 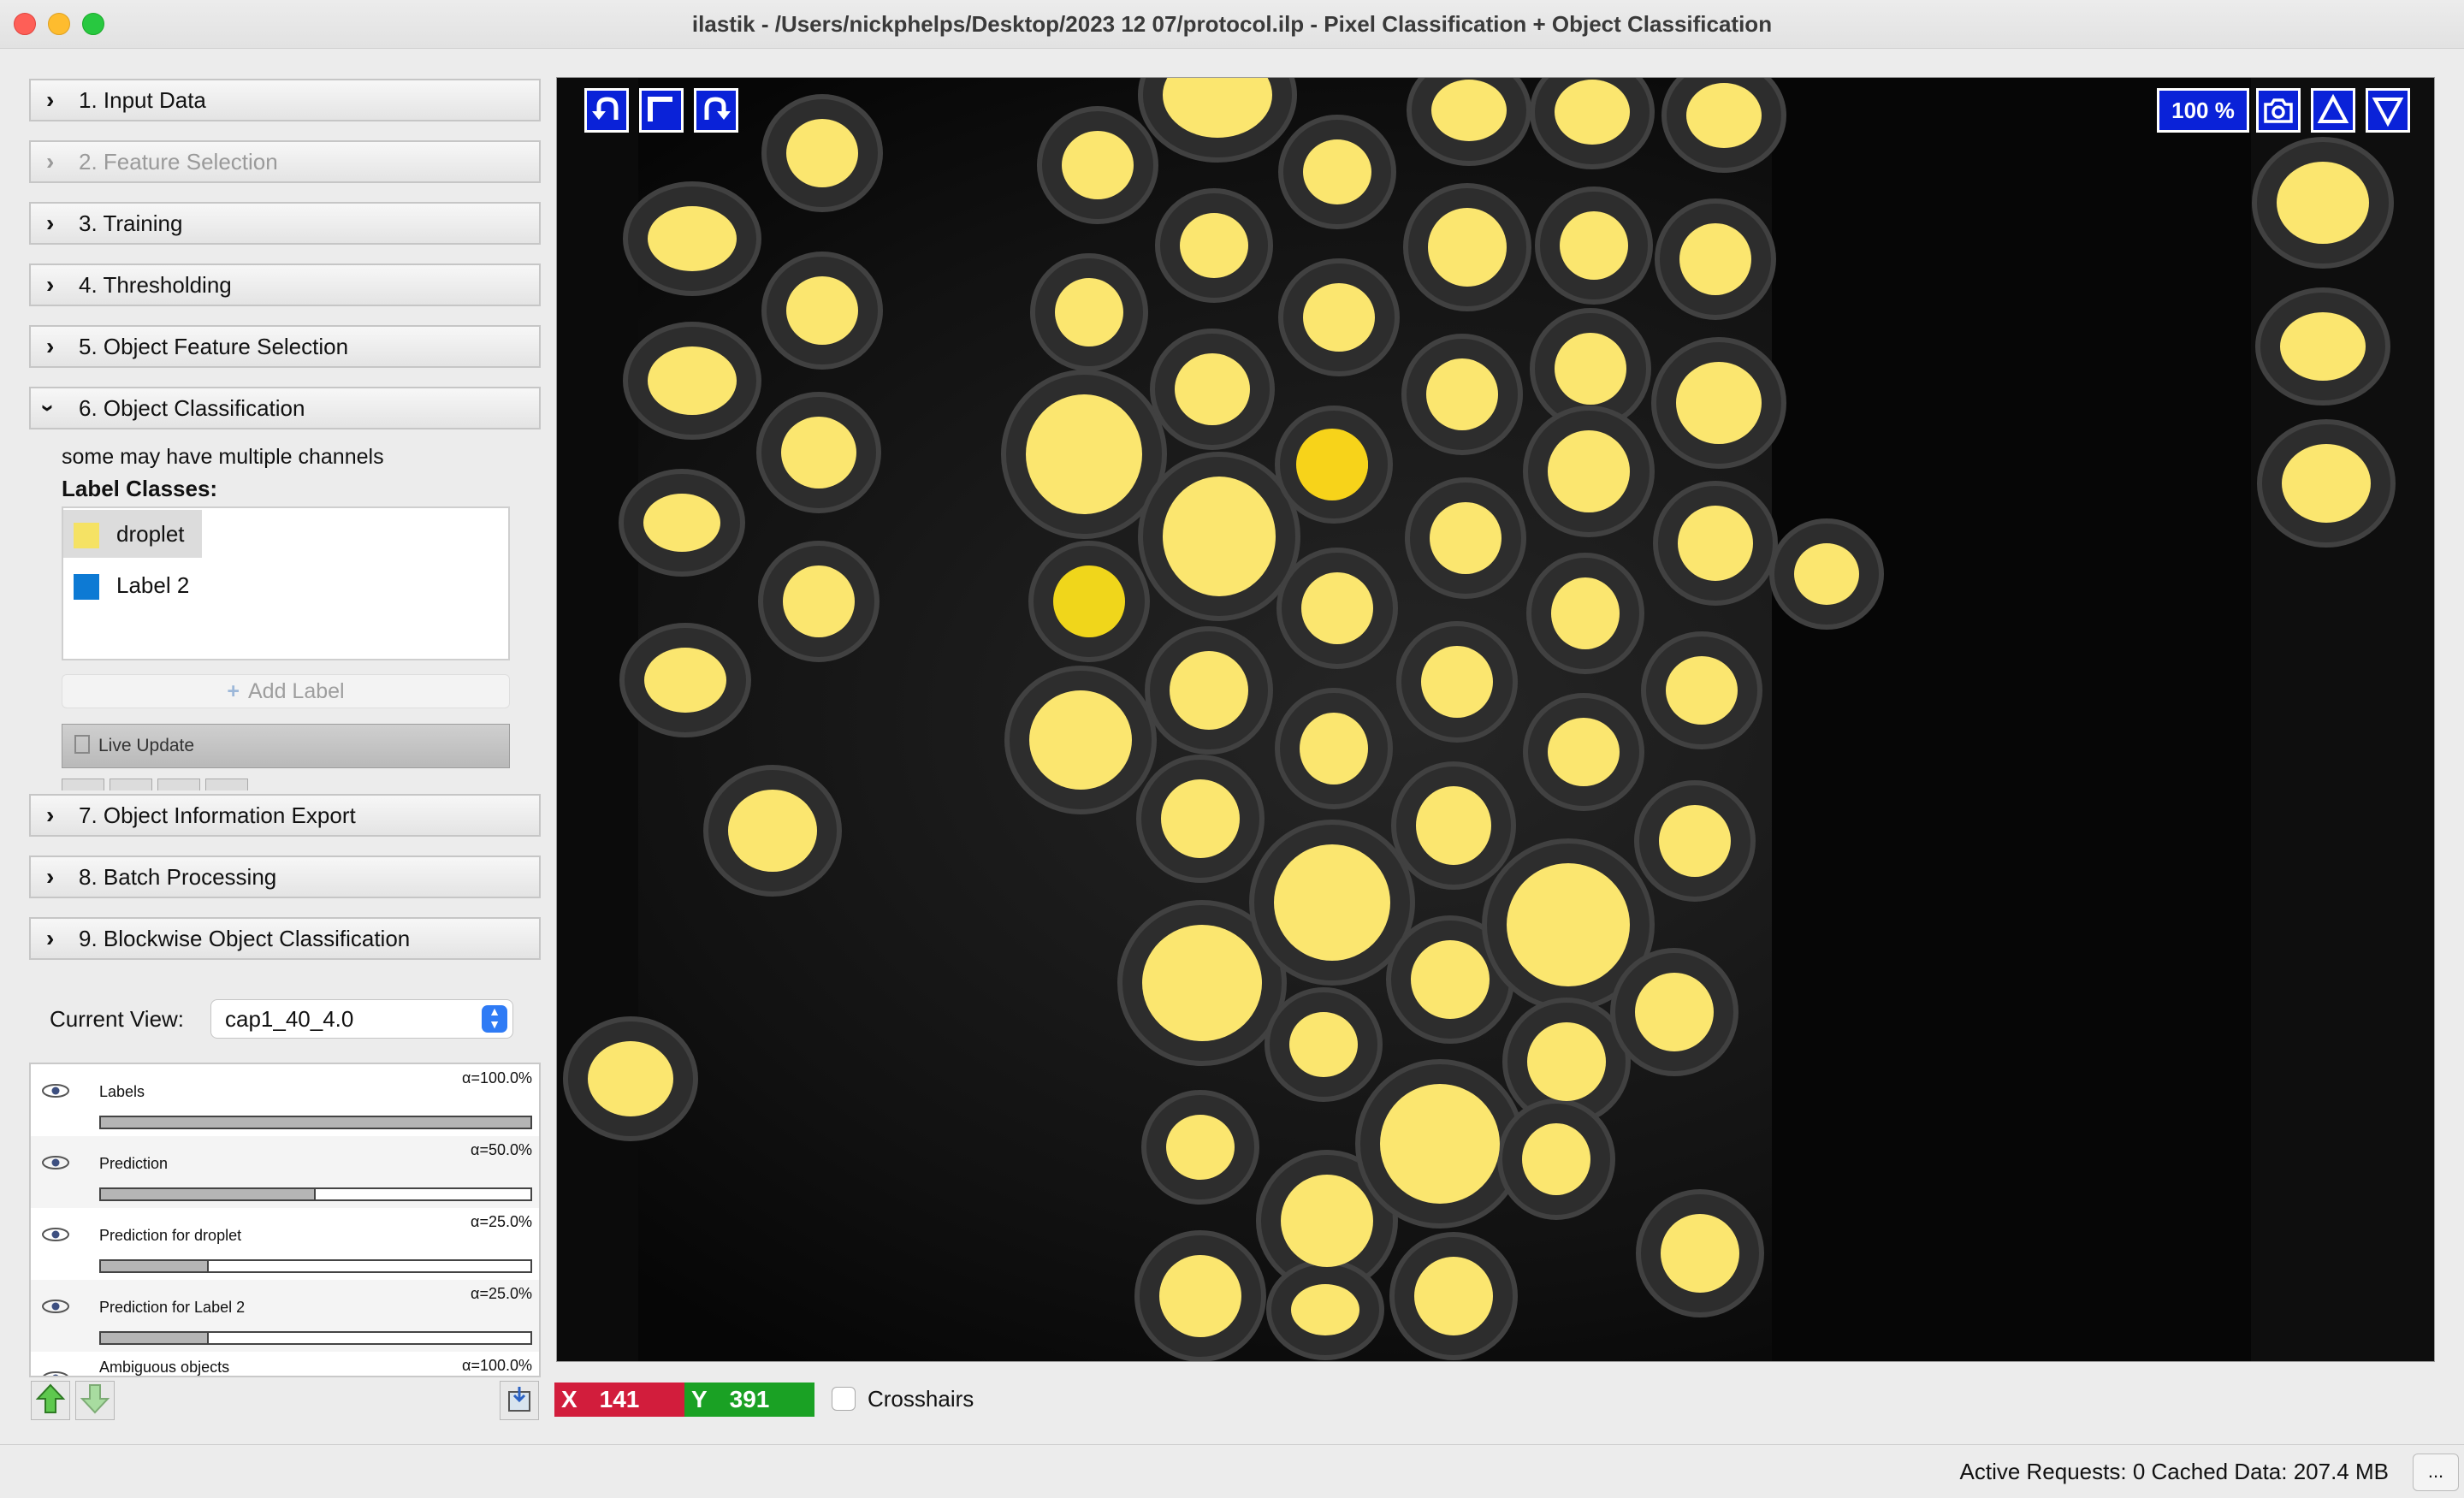 What do you see at coordinates (285, 1244) in the screenshot?
I see `layer-row-prediction-droplet: Prediction for droplet α=25.0%` at bounding box center [285, 1244].